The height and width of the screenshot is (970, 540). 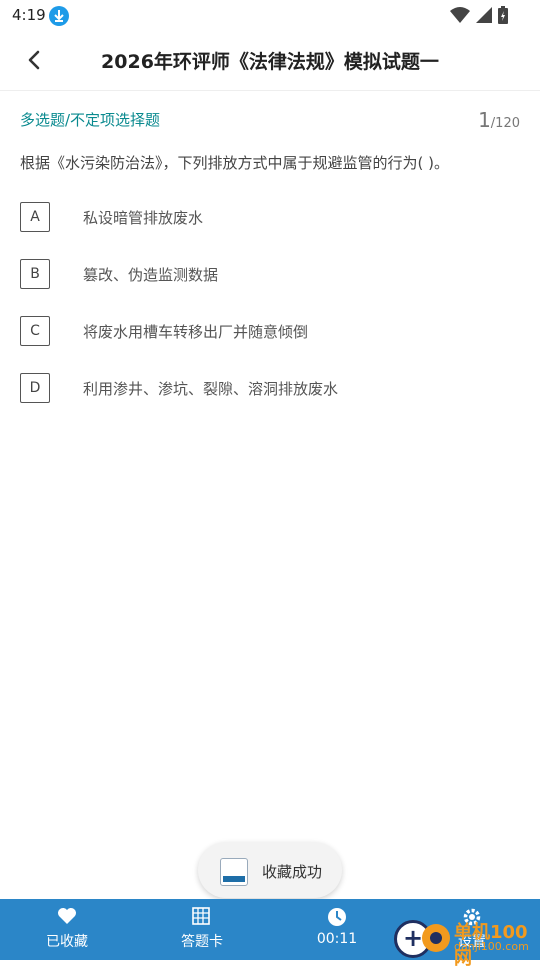 What do you see at coordinates (202, 942) in the screenshot?
I see `answer-card-label: 答题卡` at bounding box center [202, 942].